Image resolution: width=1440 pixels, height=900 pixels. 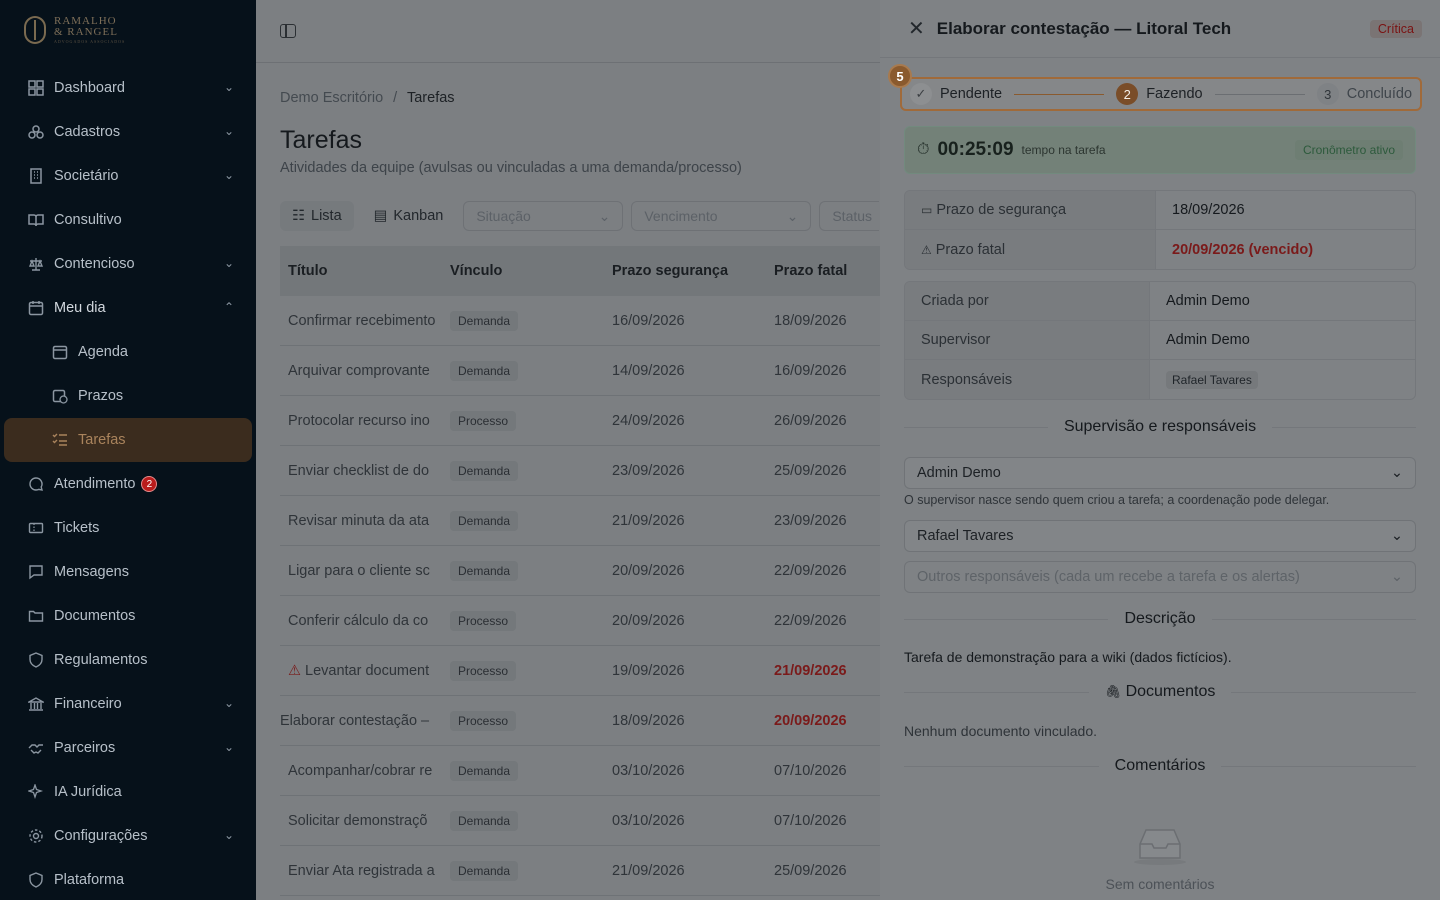 I want to click on sidebar-item-cadastros: Cadastros ⌄, so click(x=128, y=132).